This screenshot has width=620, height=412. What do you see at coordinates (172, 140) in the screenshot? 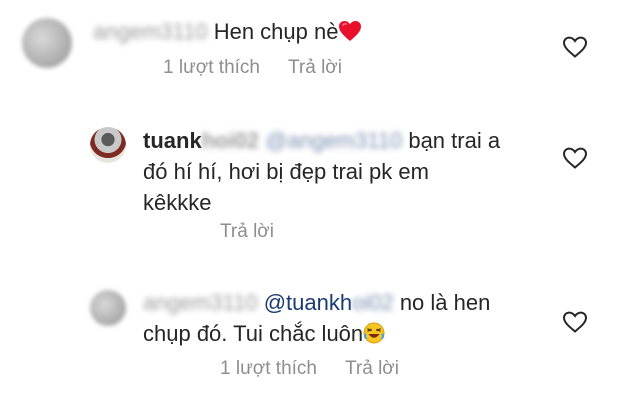
I see `username: tuank` at bounding box center [172, 140].